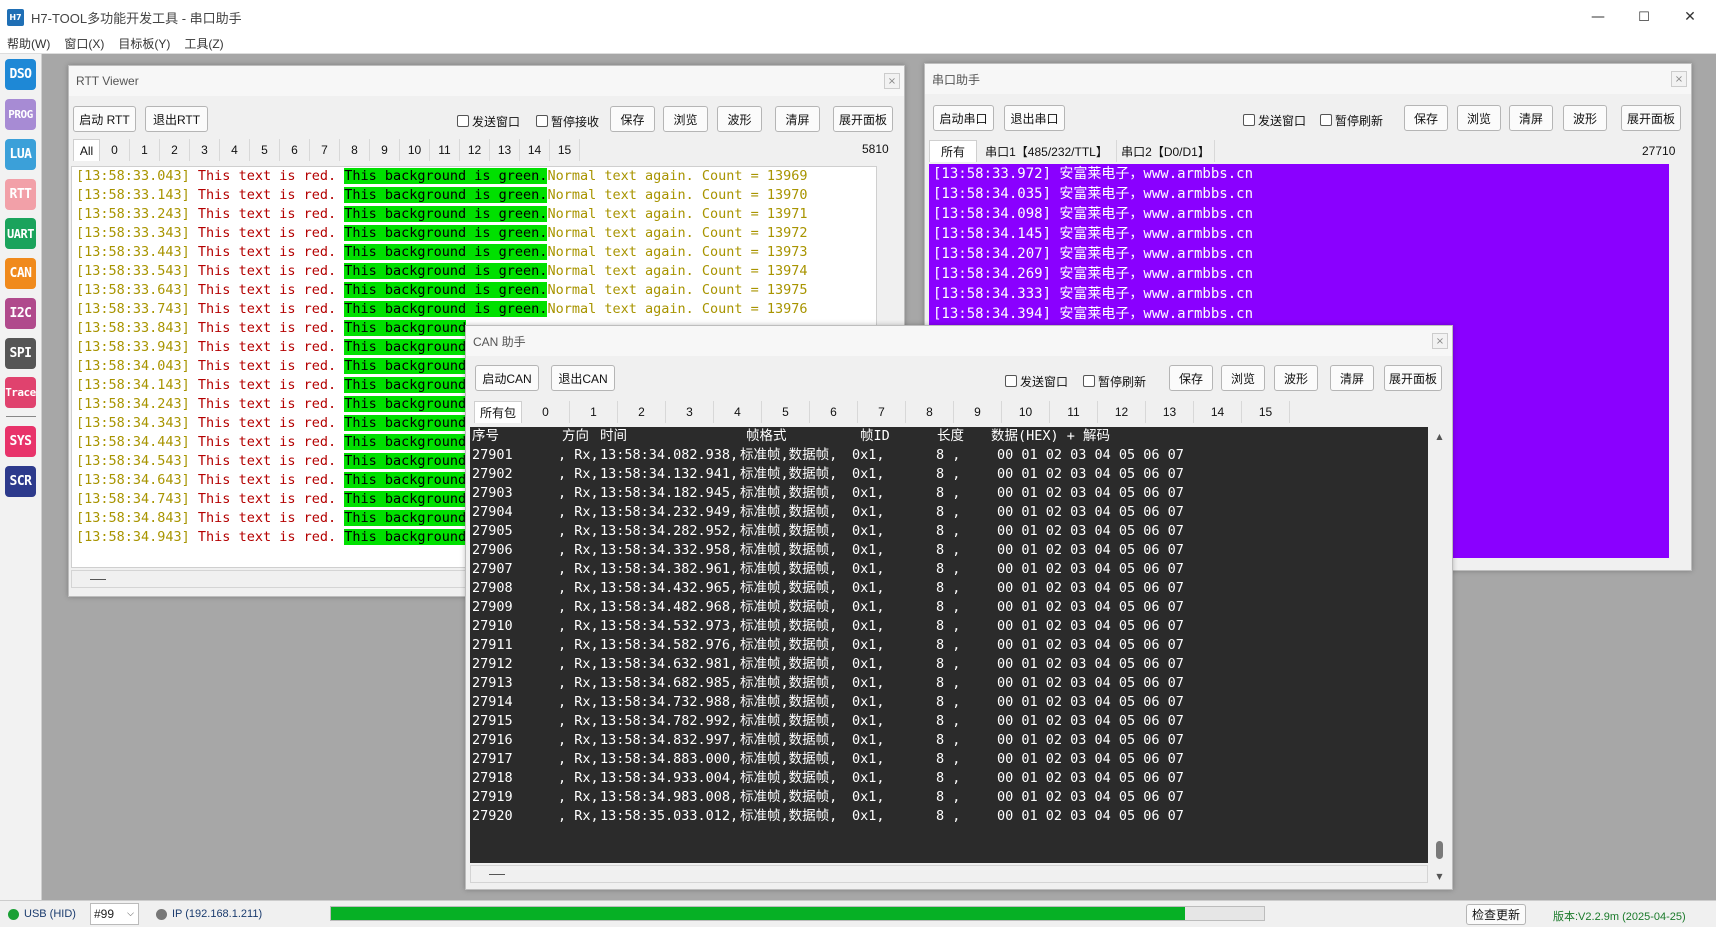 Image resolution: width=1716 pixels, height=927 pixels. Describe the element at coordinates (546, 412) in the screenshot. I see `can-tab-1: 0` at that location.